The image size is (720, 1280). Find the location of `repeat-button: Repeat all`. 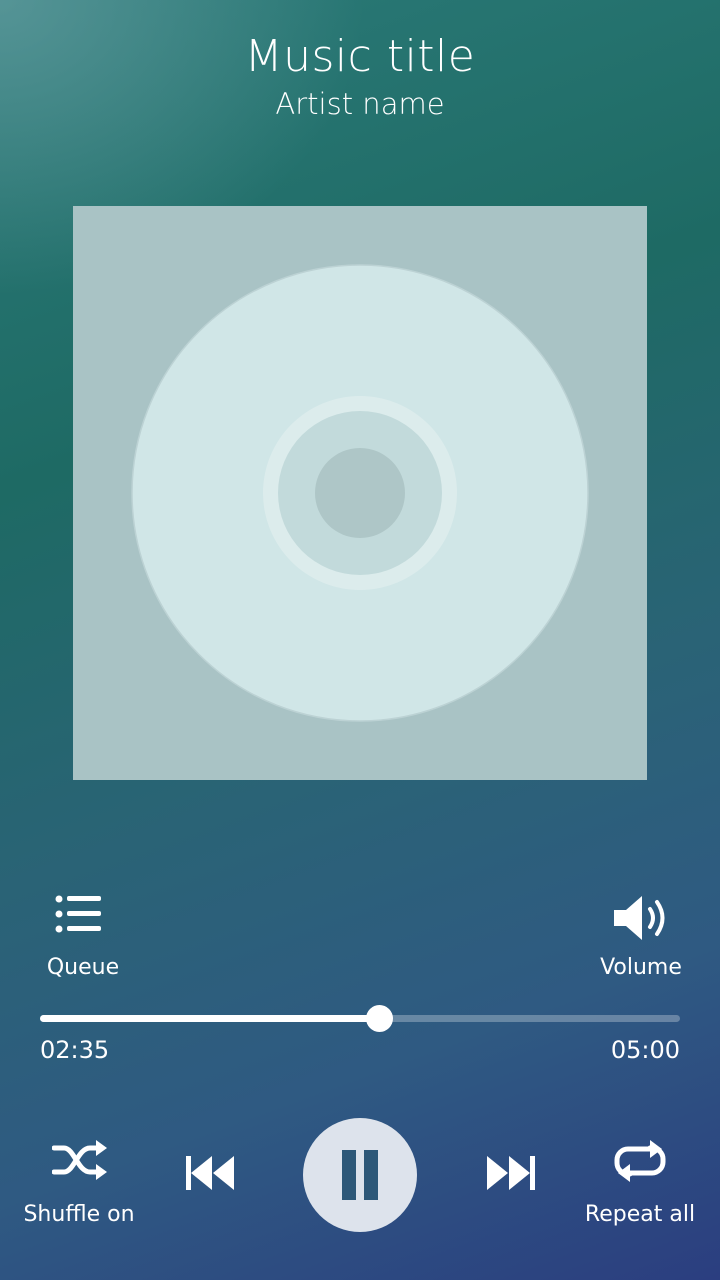

repeat-button: Repeat all is located at coordinates (640, 1182).